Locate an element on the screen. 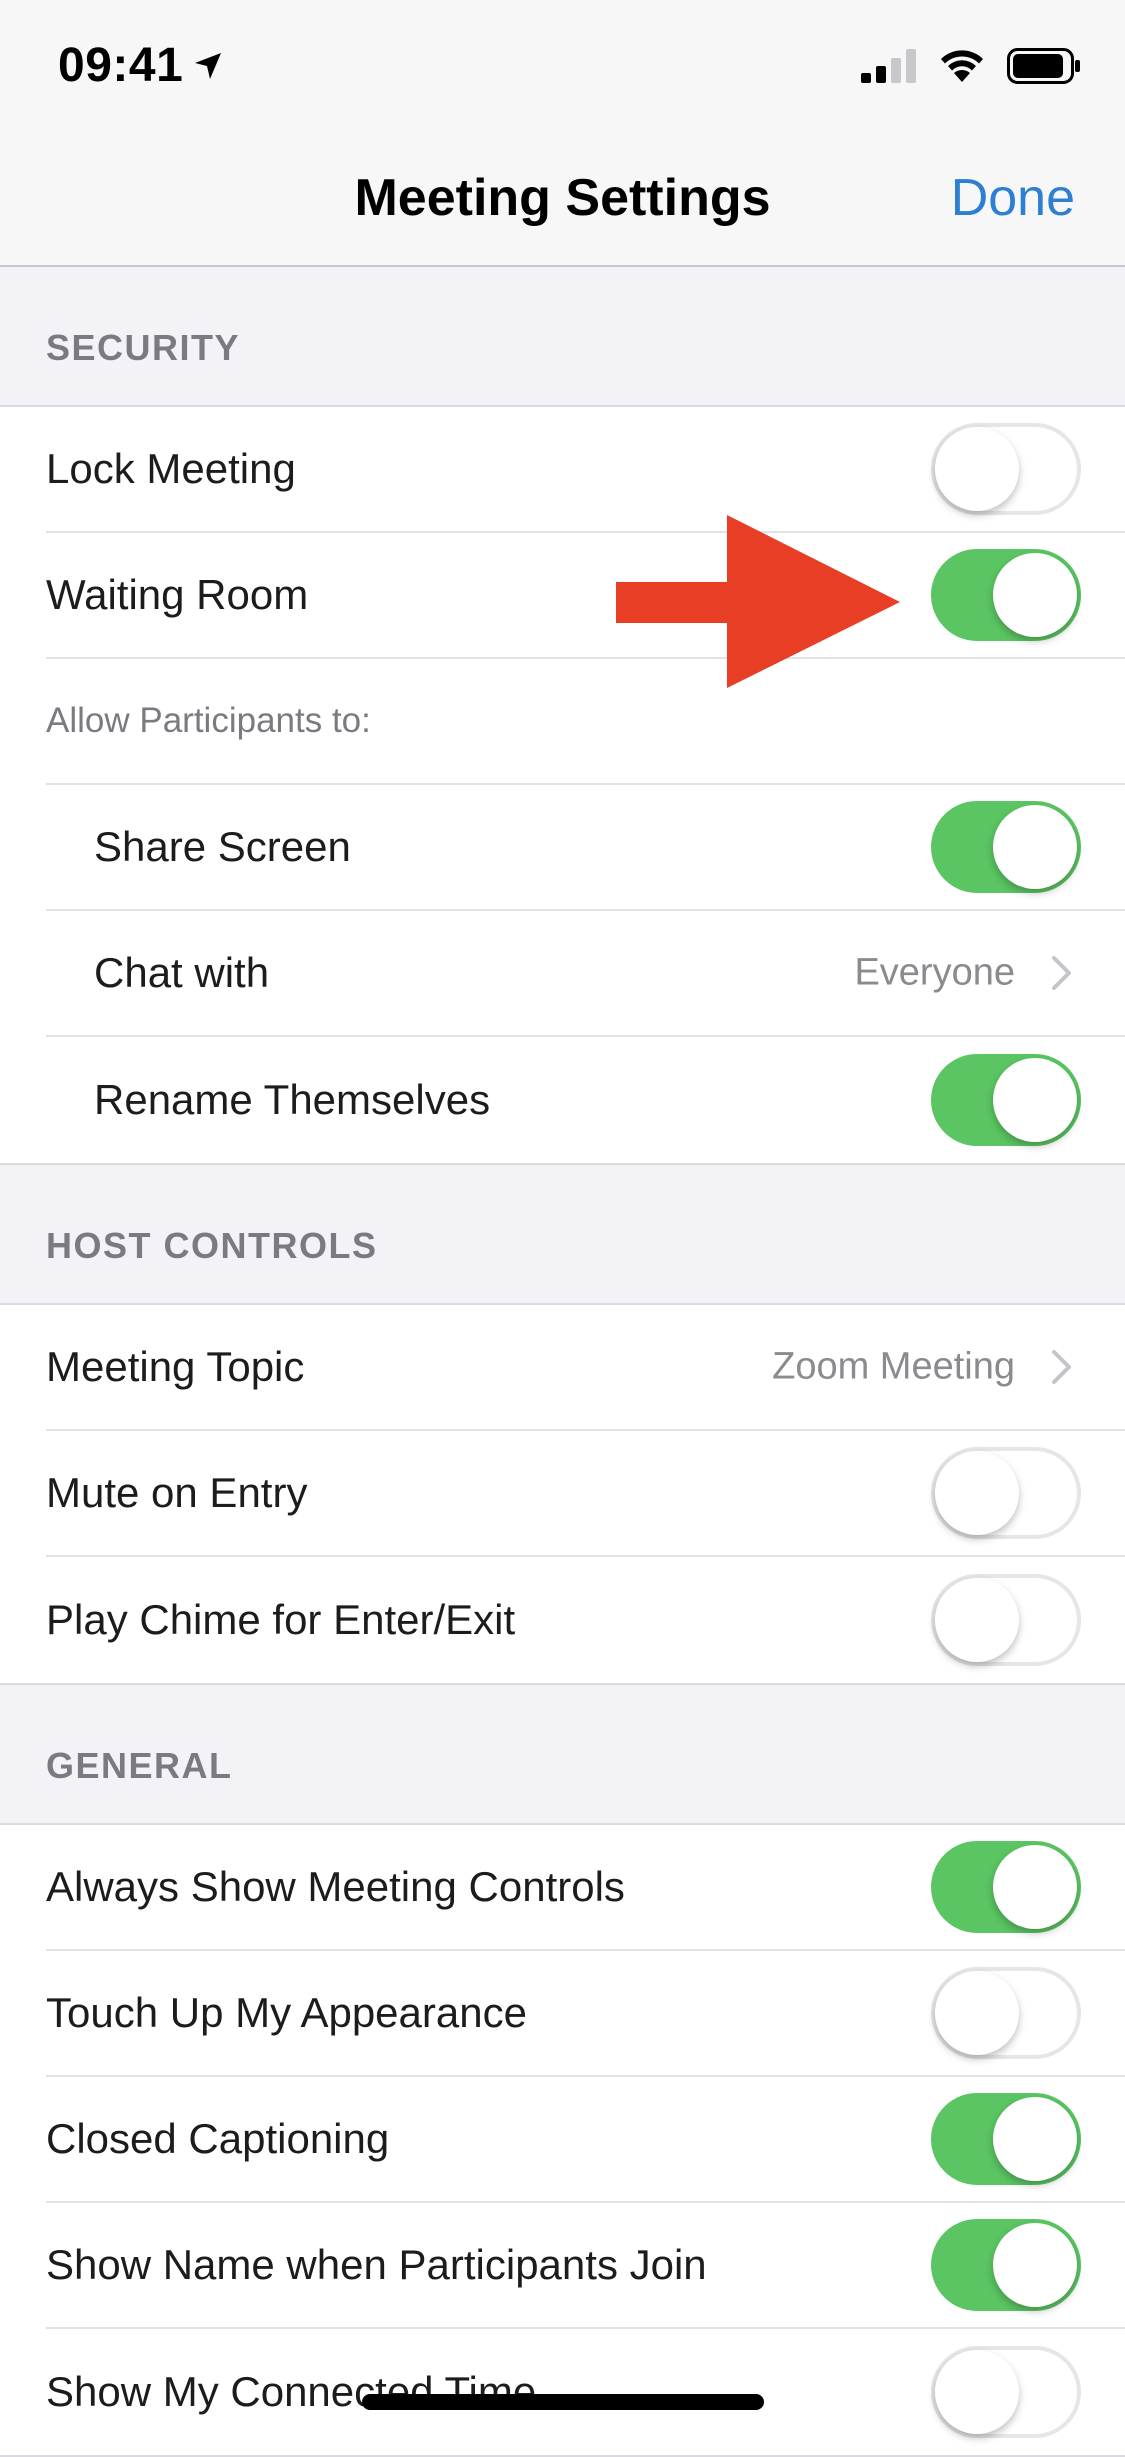 The width and height of the screenshot is (1125, 2457). show-connected-time-row: Show My Connected Time is located at coordinates (585, 2392).